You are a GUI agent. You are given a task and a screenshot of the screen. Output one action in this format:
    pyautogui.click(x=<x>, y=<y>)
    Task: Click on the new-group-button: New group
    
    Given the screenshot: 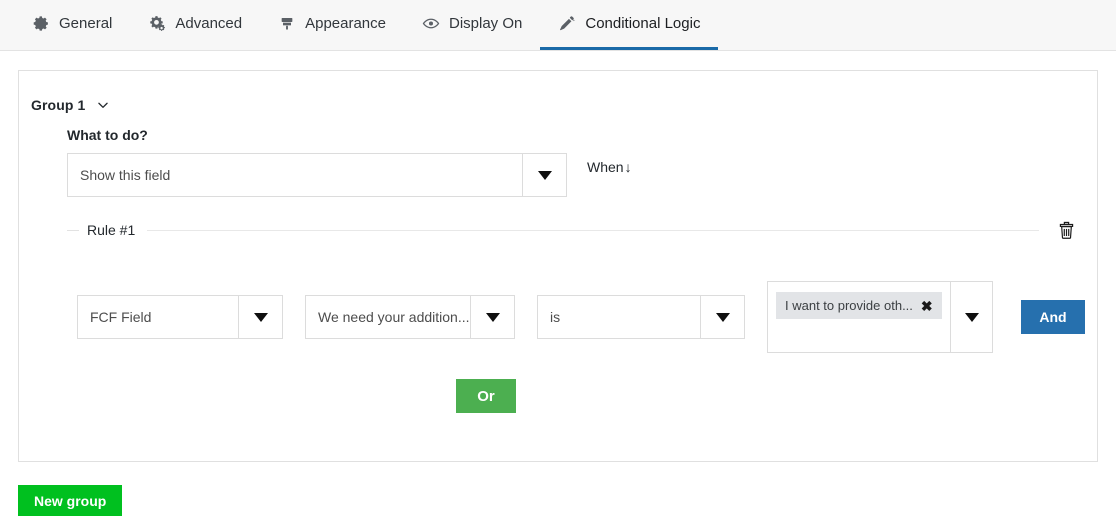 What is the action you would take?
    pyautogui.click(x=70, y=500)
    